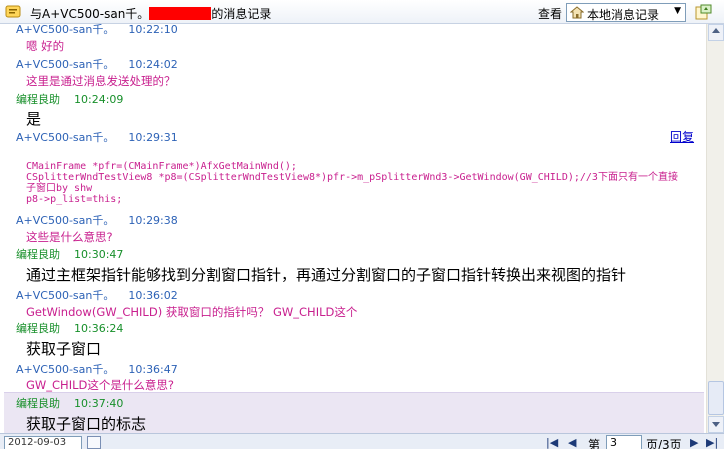 The width and height of the screenshot is (724, 449). I want to click on redacted-name, so click(180, 13).